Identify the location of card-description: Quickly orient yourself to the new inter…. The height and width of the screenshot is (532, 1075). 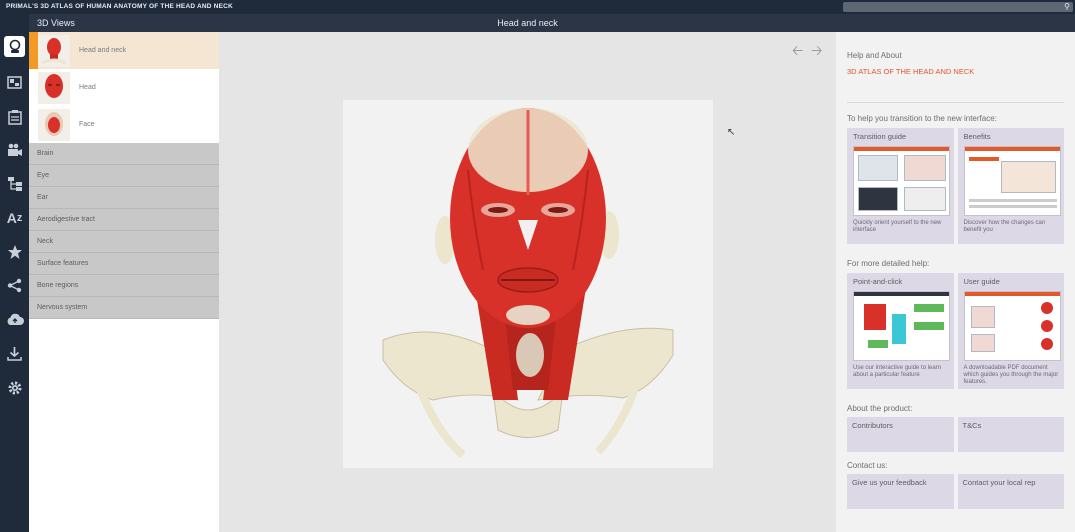
(897, 226).